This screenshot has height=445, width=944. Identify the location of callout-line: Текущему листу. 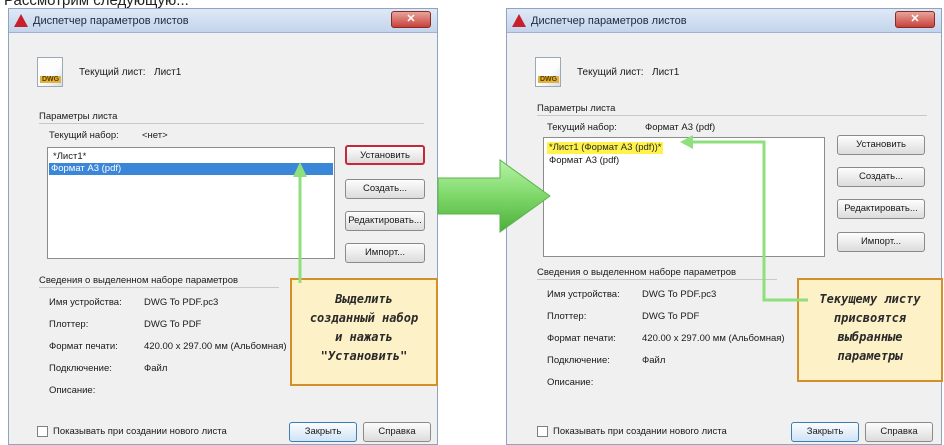
(870, 299).